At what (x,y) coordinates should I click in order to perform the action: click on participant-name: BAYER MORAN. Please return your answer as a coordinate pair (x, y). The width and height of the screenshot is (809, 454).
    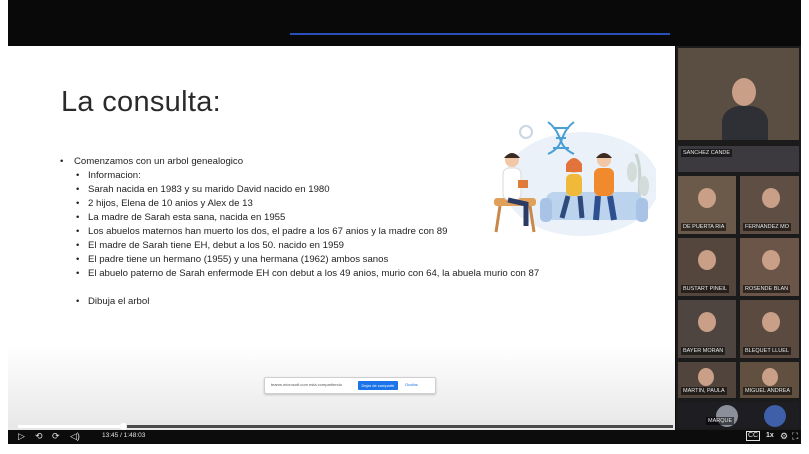
    Looking at the image, I should click on (703, 351).